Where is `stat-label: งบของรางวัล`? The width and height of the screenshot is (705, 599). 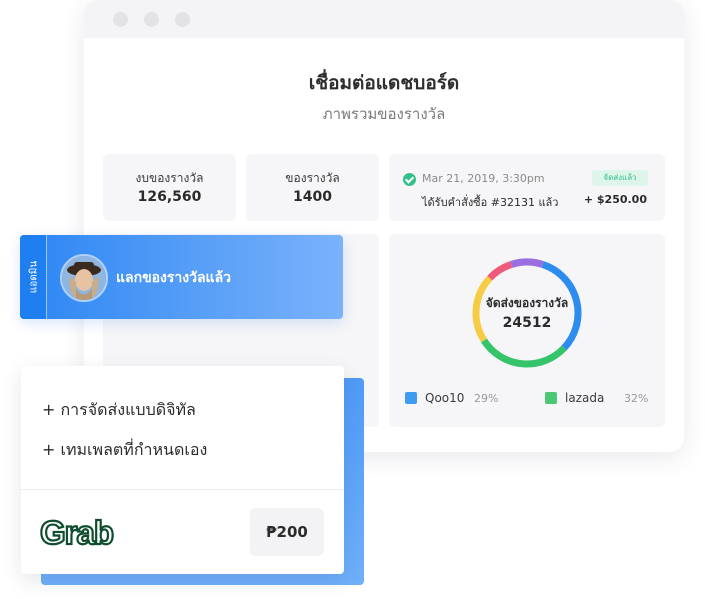
stat-label: งบของรางวัล is located at coordinates (169, 178).